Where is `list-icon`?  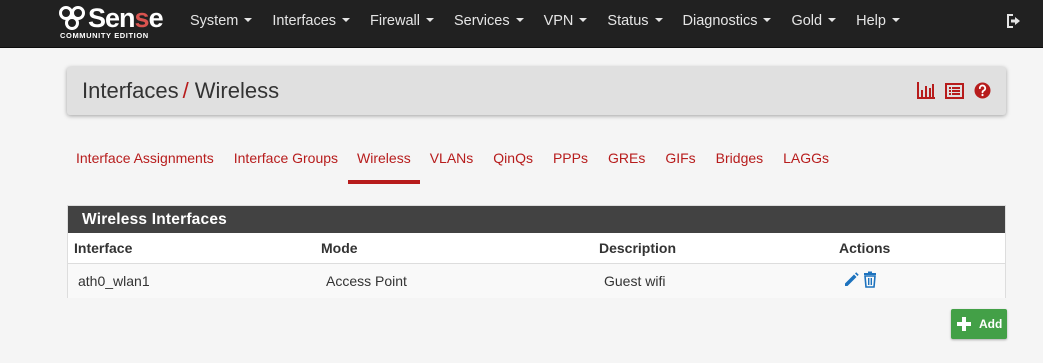
list-icon is located at coordinates (954, 90).